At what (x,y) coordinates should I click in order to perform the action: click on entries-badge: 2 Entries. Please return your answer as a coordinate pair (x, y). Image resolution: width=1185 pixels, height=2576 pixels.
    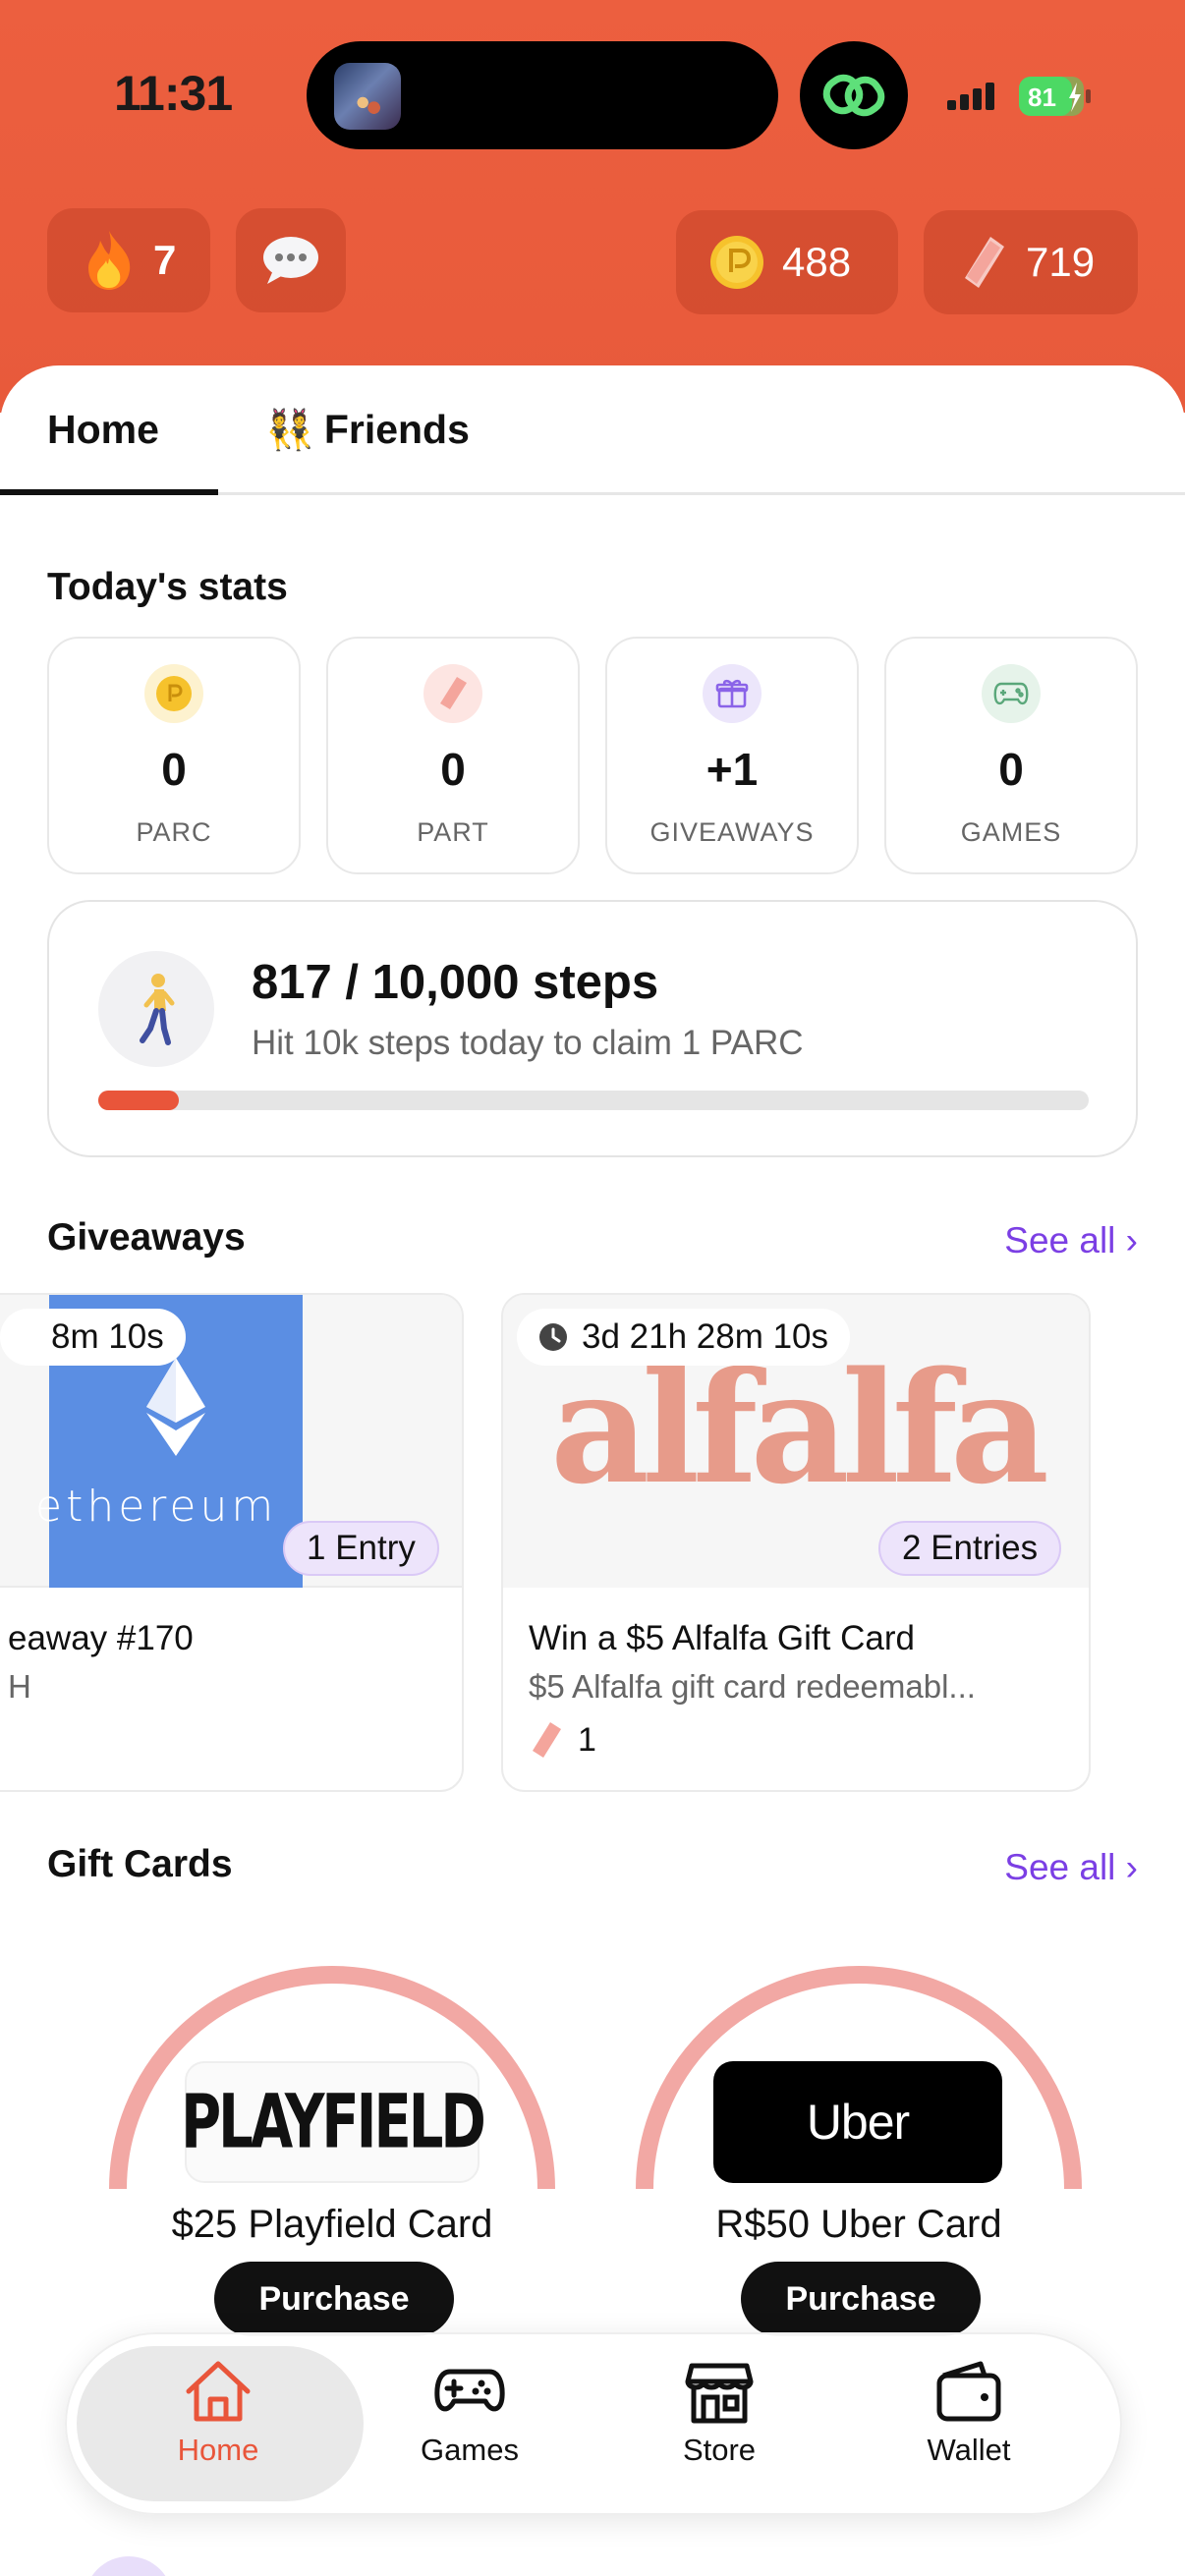
    Looking at the image, I should click on (970, 1548).